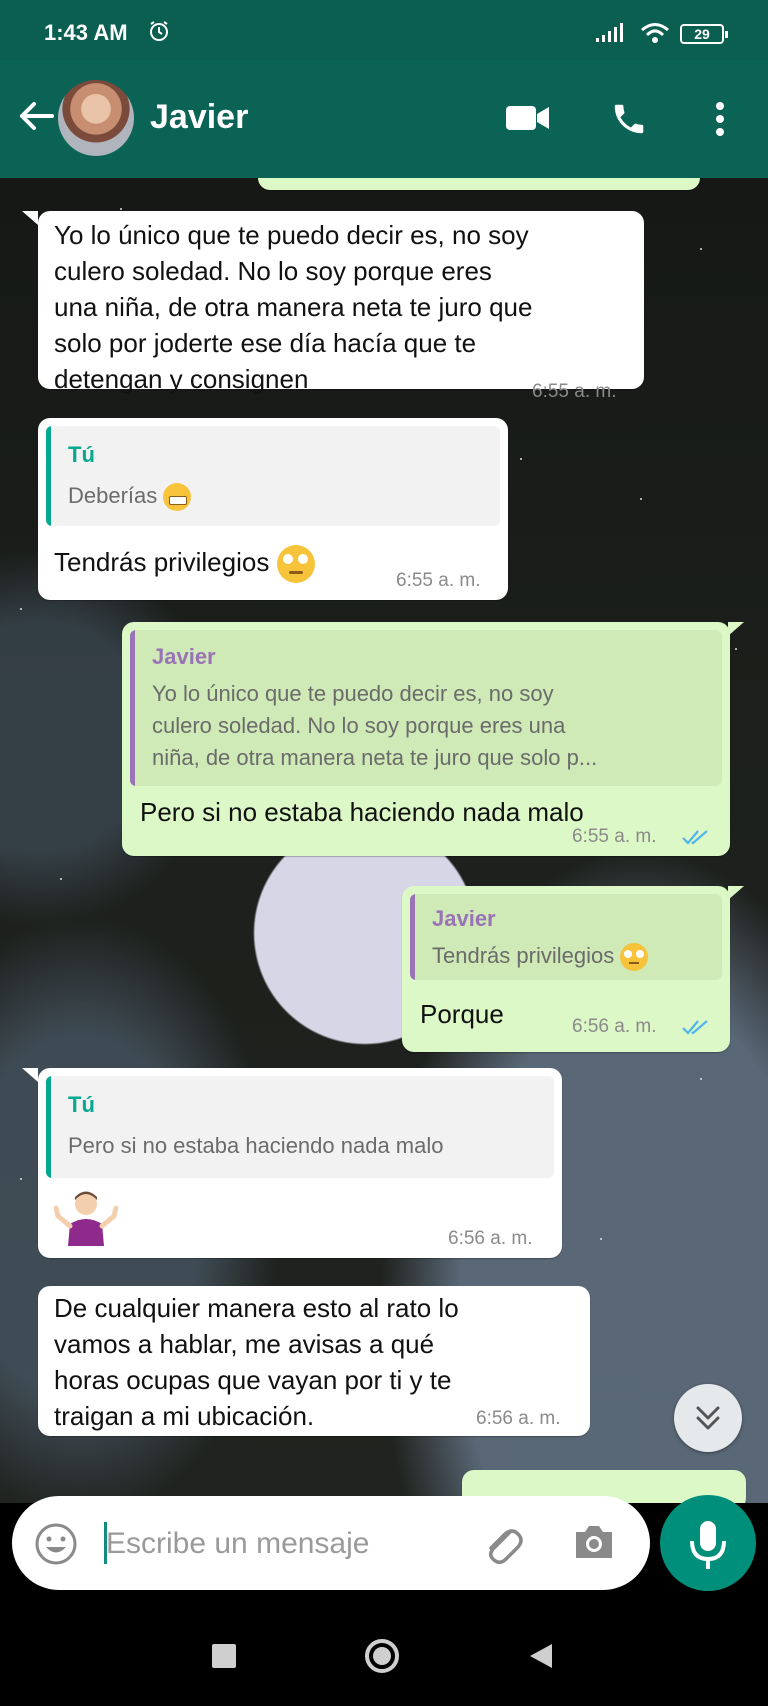 This screenshot has height=1706, width=768. I want to click on message-text: Porque, so click(462, 1014).